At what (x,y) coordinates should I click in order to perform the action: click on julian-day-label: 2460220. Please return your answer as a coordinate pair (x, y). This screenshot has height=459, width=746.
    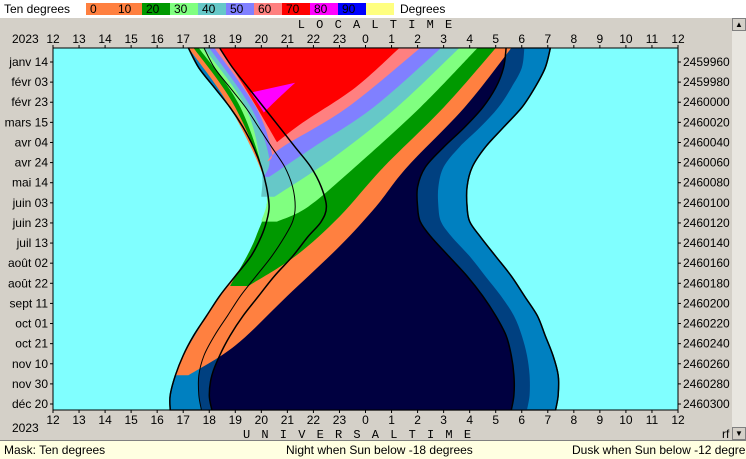
    Looking at the image, I should click on (706, 324).